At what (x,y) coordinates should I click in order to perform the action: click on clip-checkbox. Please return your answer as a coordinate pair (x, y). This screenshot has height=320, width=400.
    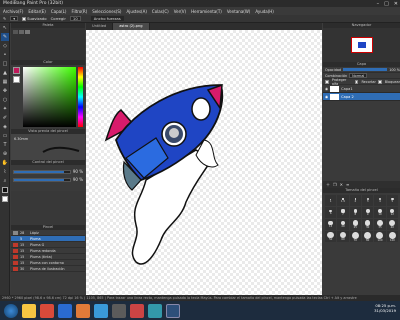
    Looking at the image, I should click on (356, 81).